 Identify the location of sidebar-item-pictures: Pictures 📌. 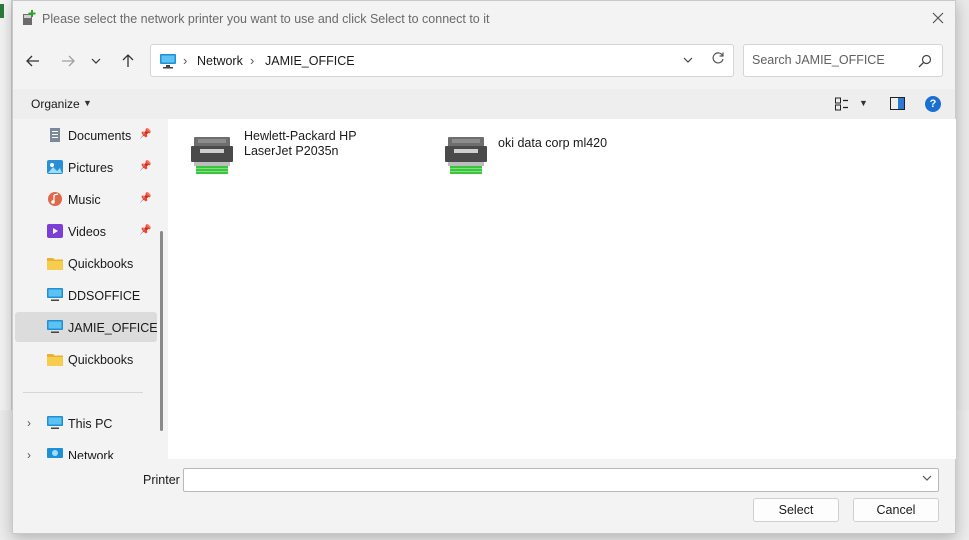
(86, 167).